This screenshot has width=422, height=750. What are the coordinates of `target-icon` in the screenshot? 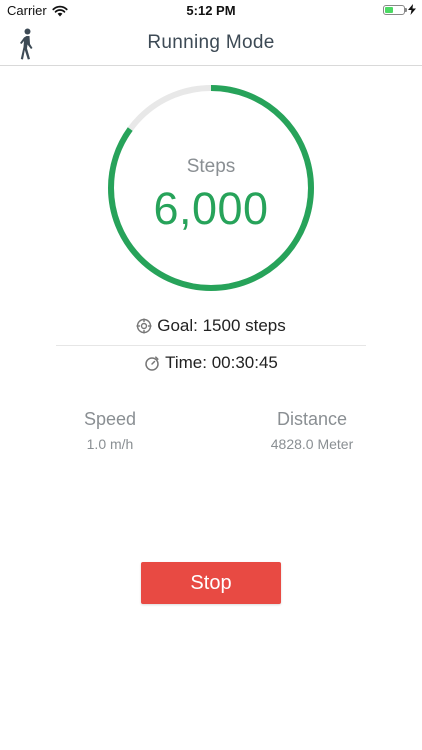 It's located at (144, 326).